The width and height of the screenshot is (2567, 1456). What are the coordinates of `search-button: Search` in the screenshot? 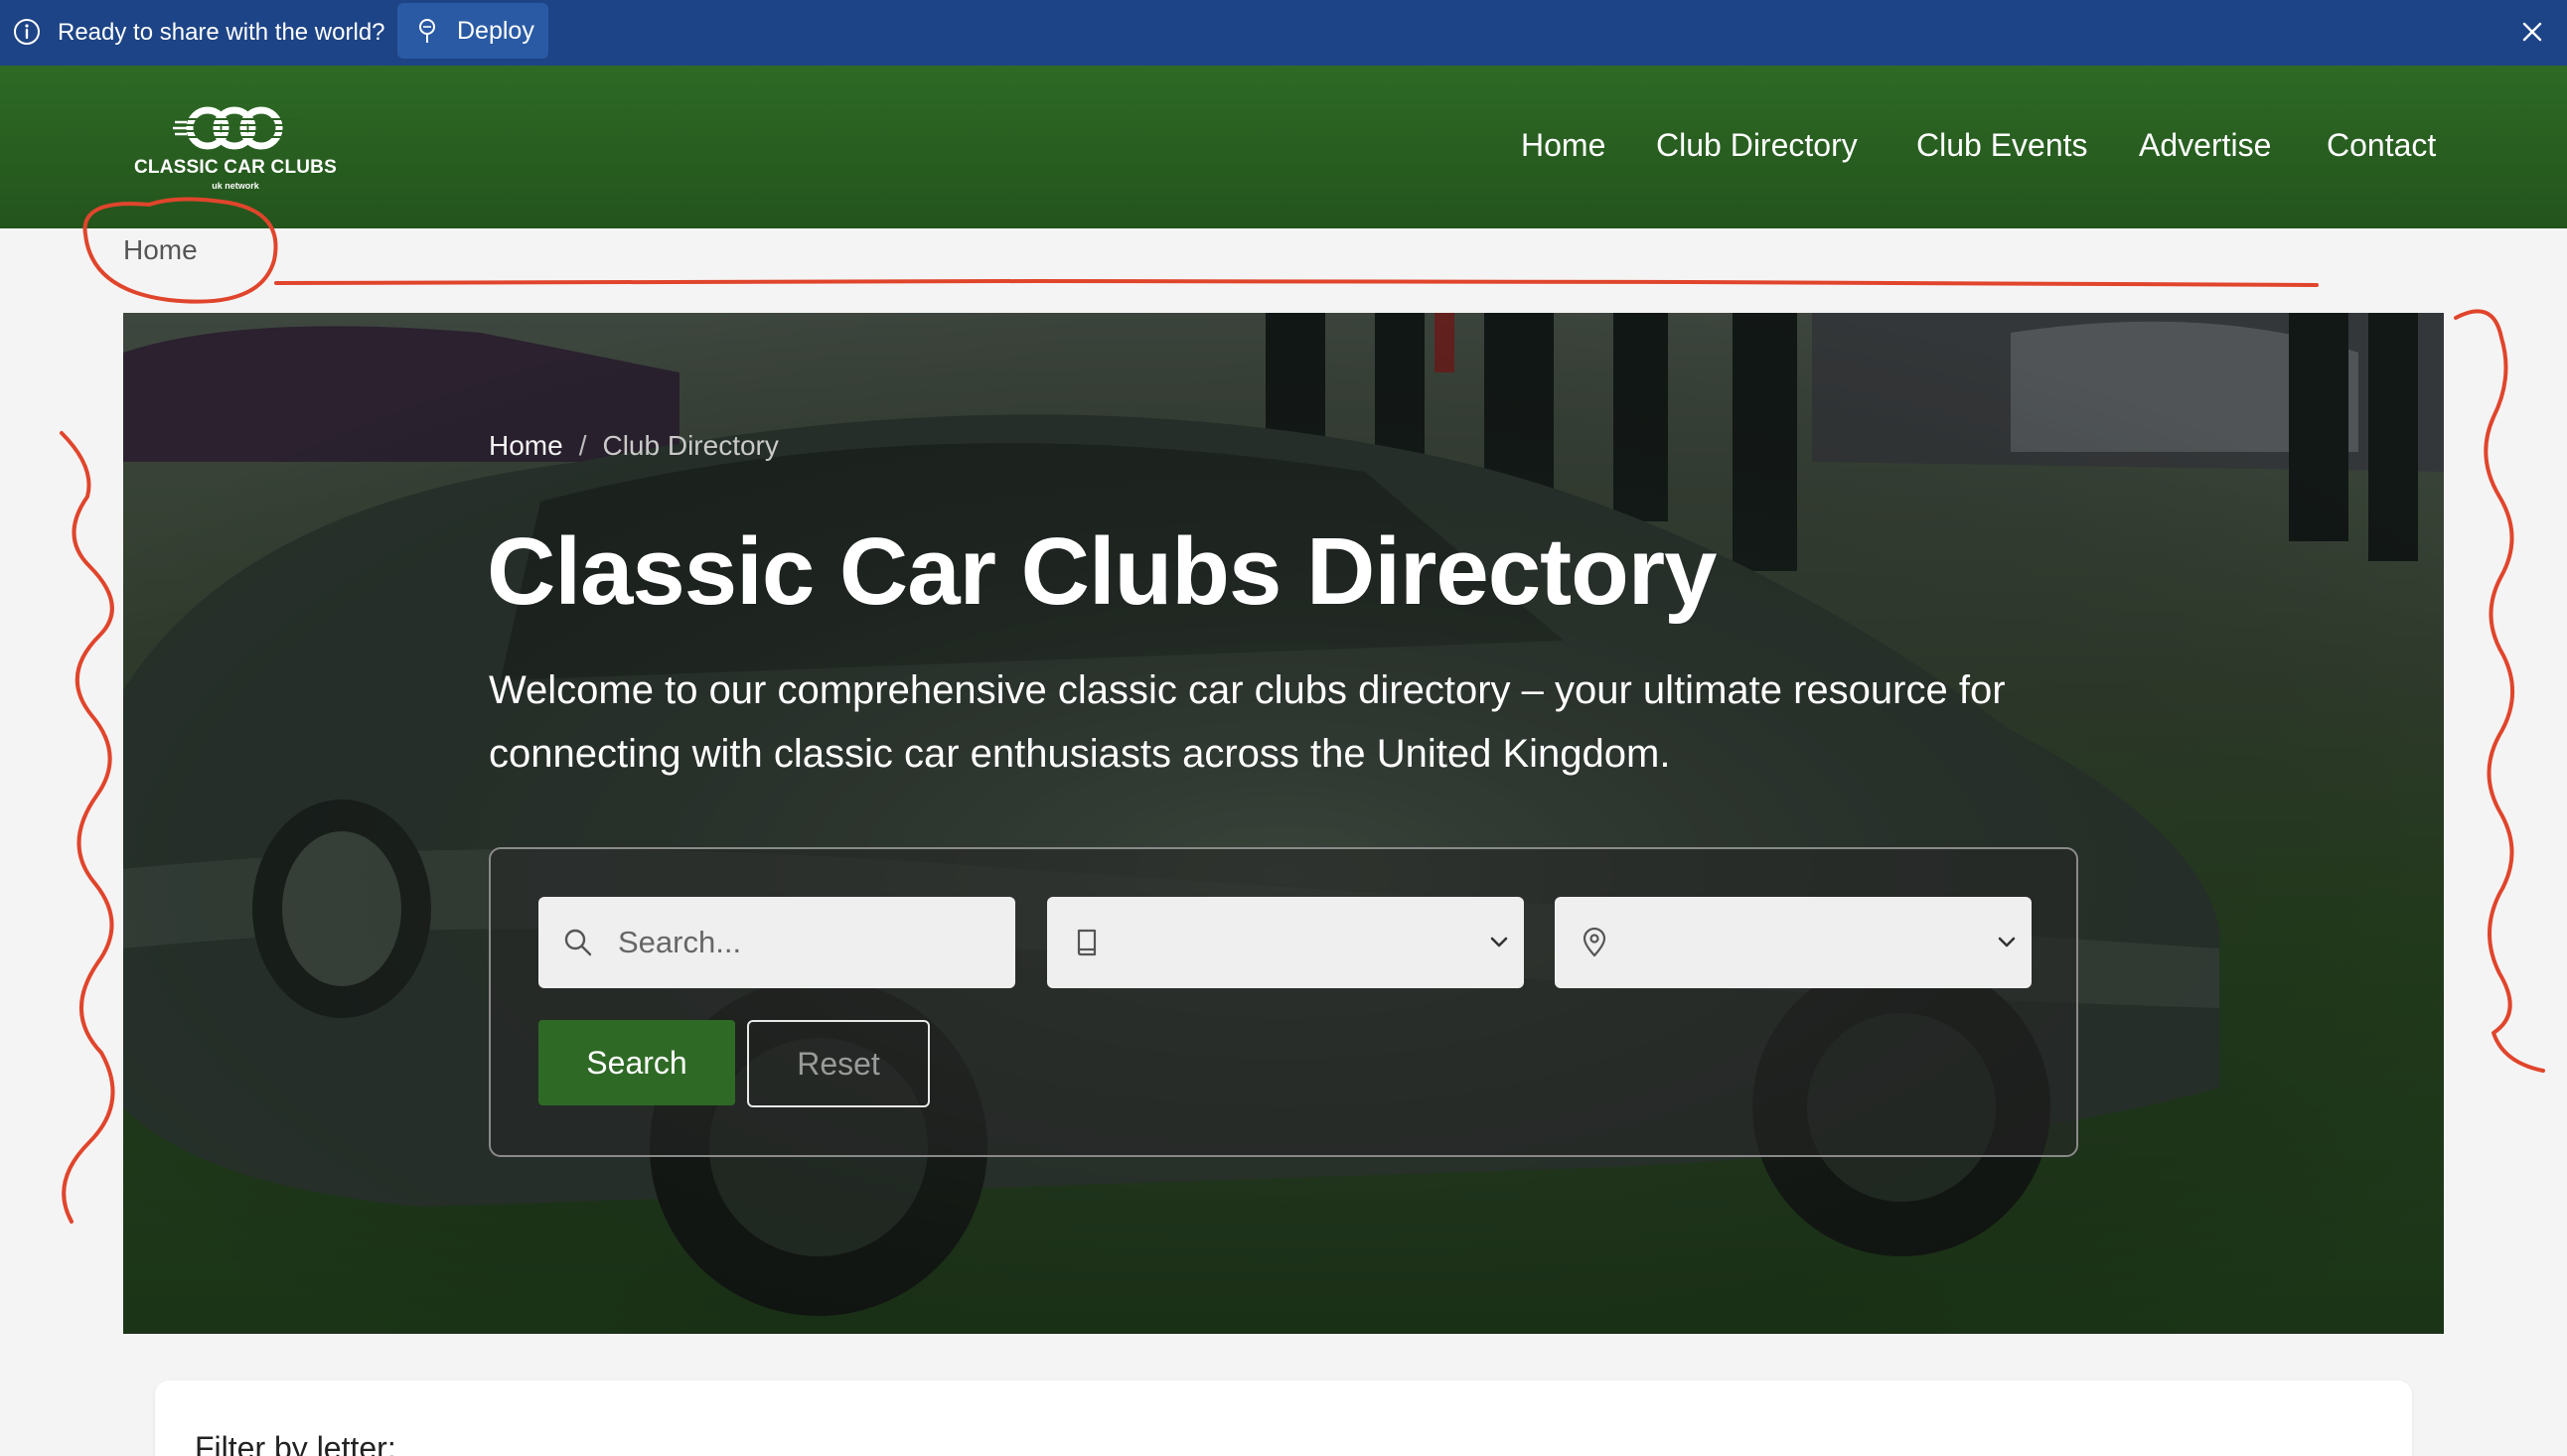 It's located at (636, 1062).